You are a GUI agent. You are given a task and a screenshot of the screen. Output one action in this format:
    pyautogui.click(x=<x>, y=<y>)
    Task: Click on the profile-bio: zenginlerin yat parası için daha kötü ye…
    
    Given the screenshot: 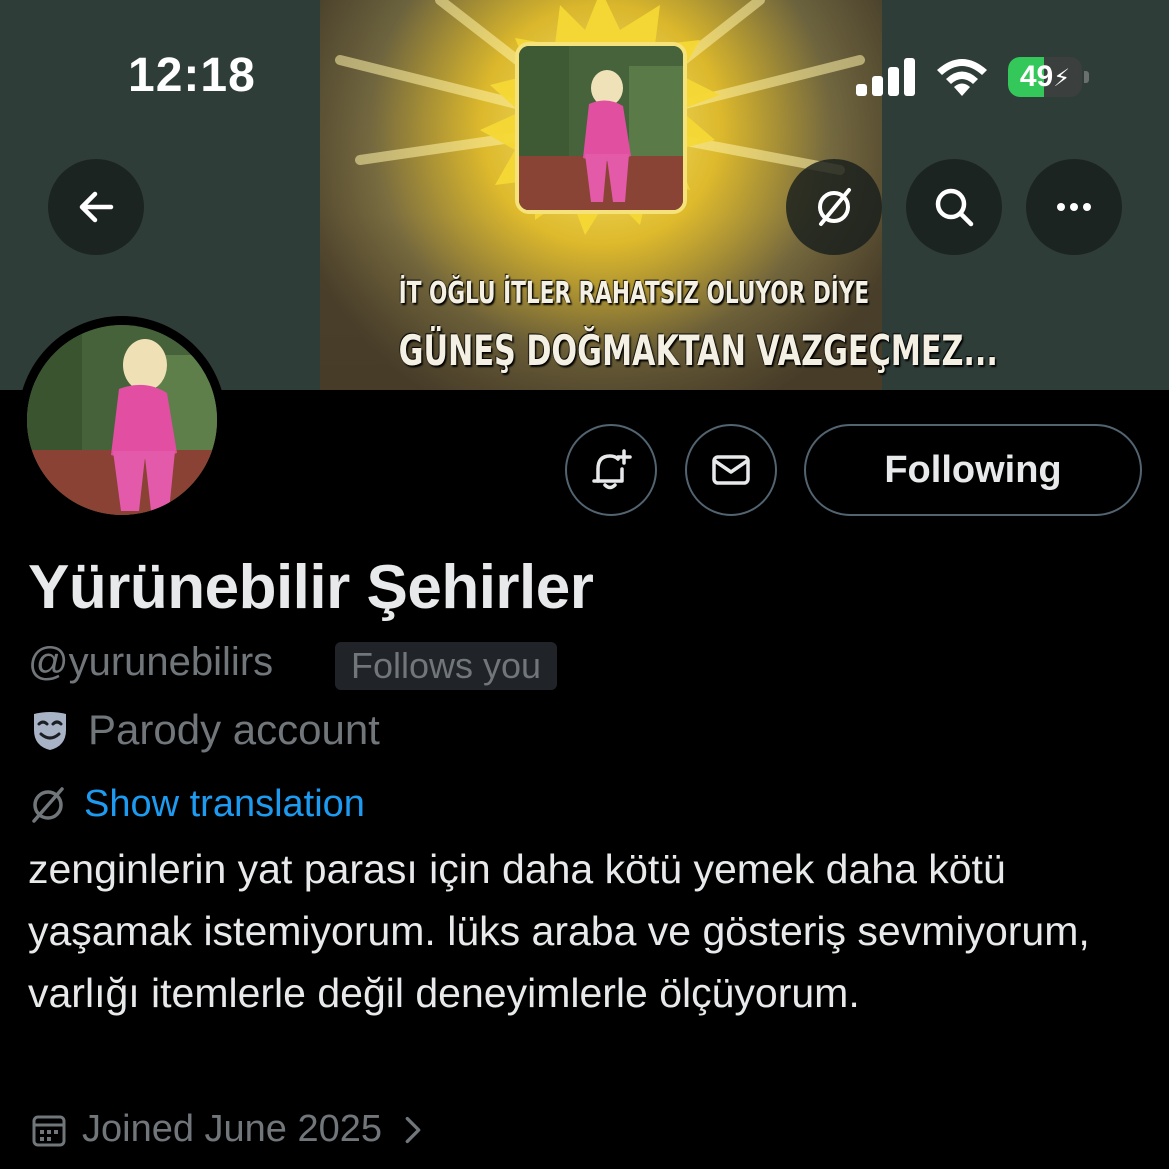 What is the action you would take?
    pyautogui.click(x=559, y=931)
    